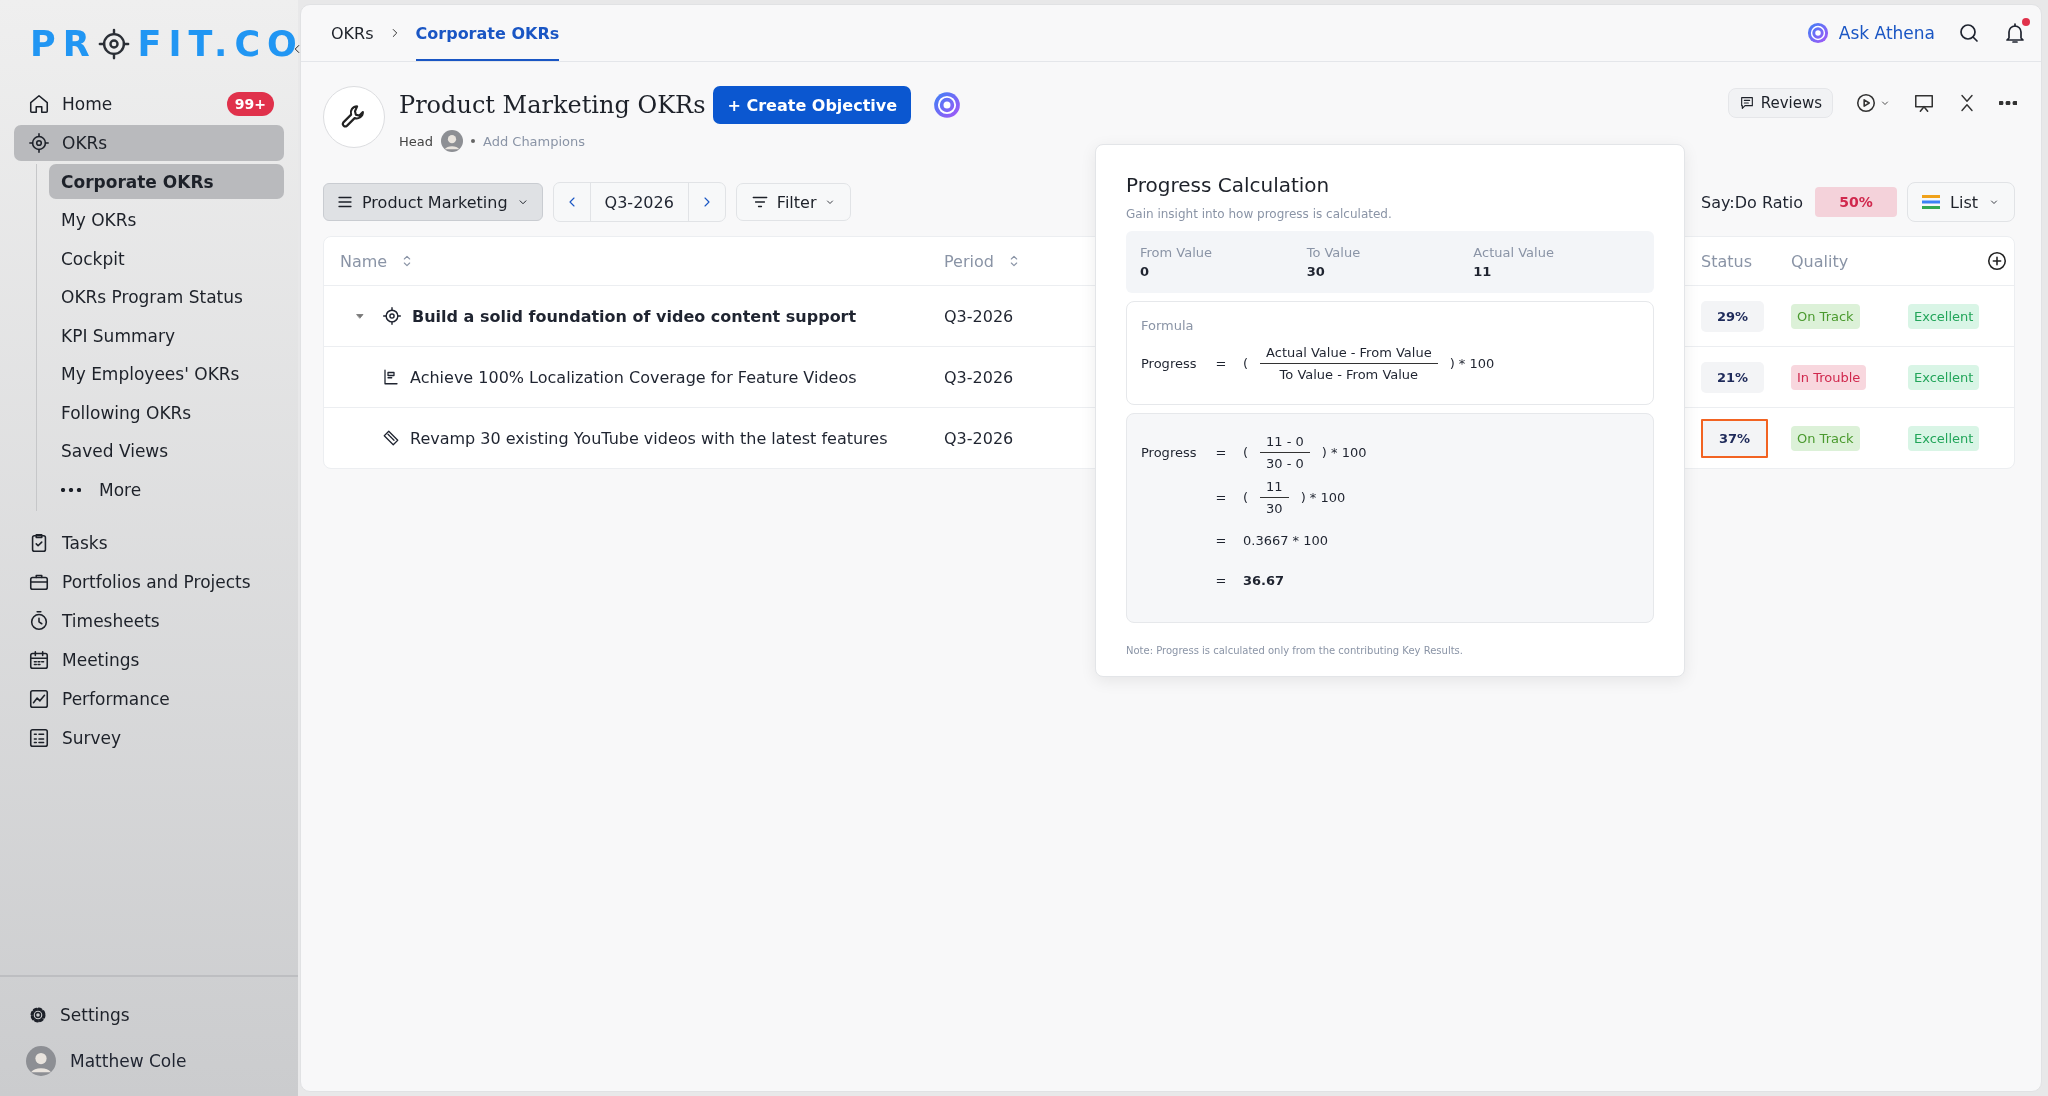  I want to click on sidebar-subitem: Following OKRs, so click(166, 412).